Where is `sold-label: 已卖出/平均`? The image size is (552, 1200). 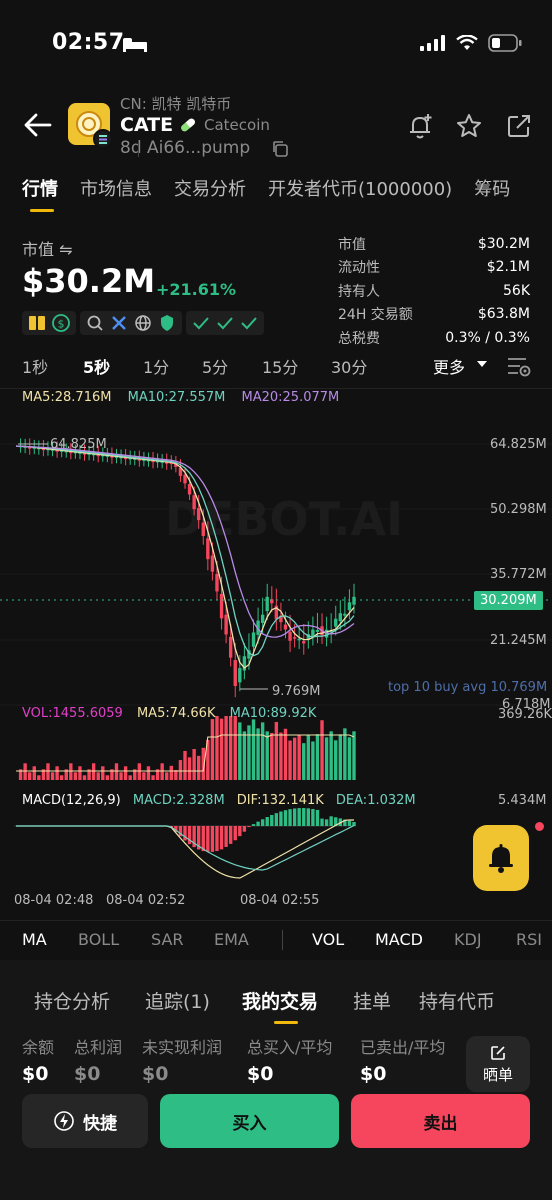
sold-label: 已卖出/平均 is located at coordinates (403, 1047).